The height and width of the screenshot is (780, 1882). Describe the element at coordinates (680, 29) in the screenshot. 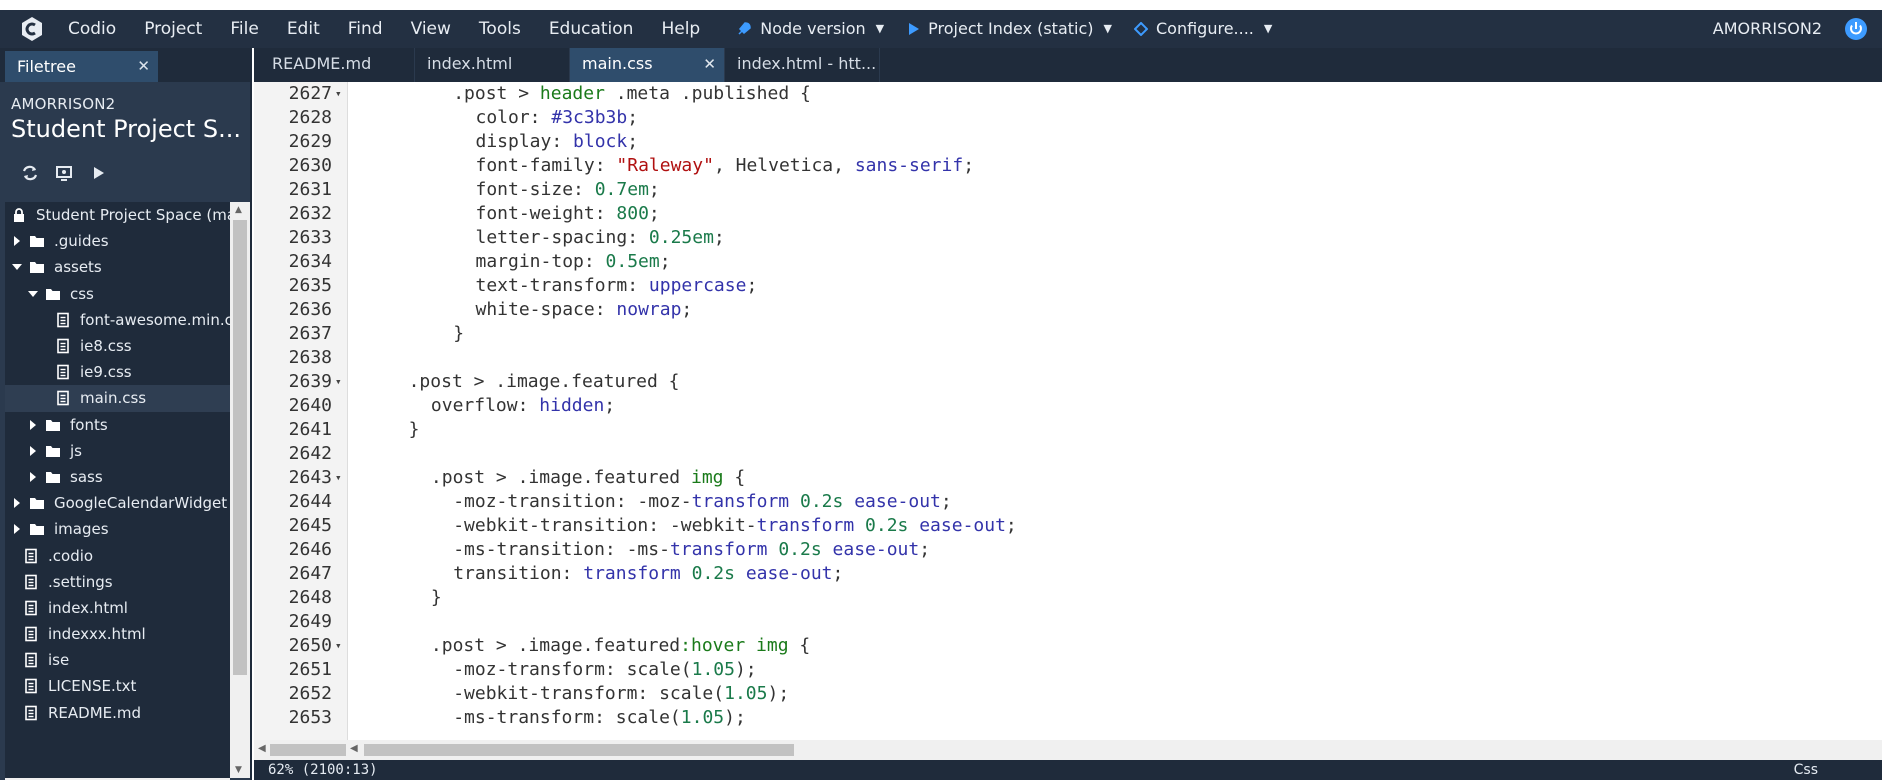

I see `menu-help: Help` at that location.